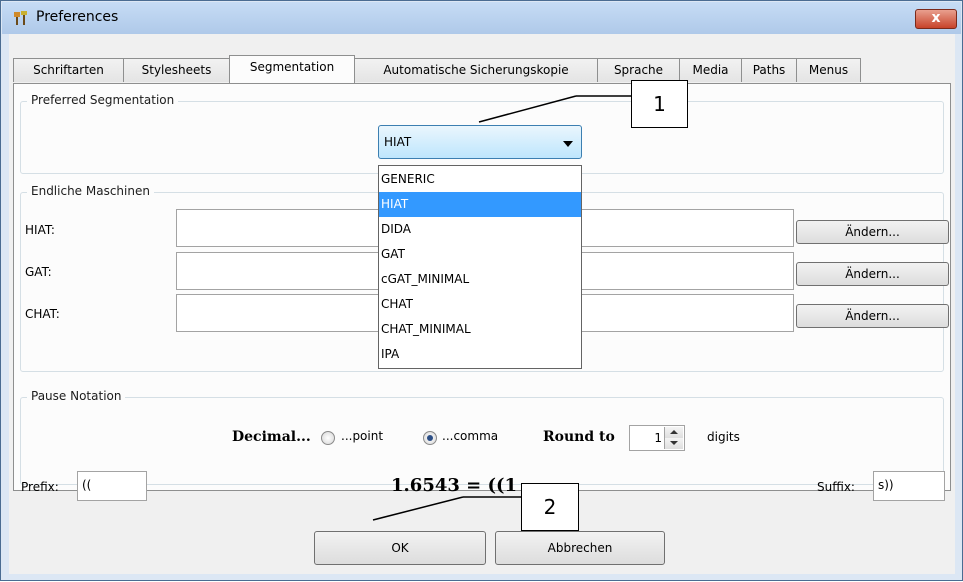 The image size is (963, 582). I want to click on callout-1: 1, so click(659, 104).